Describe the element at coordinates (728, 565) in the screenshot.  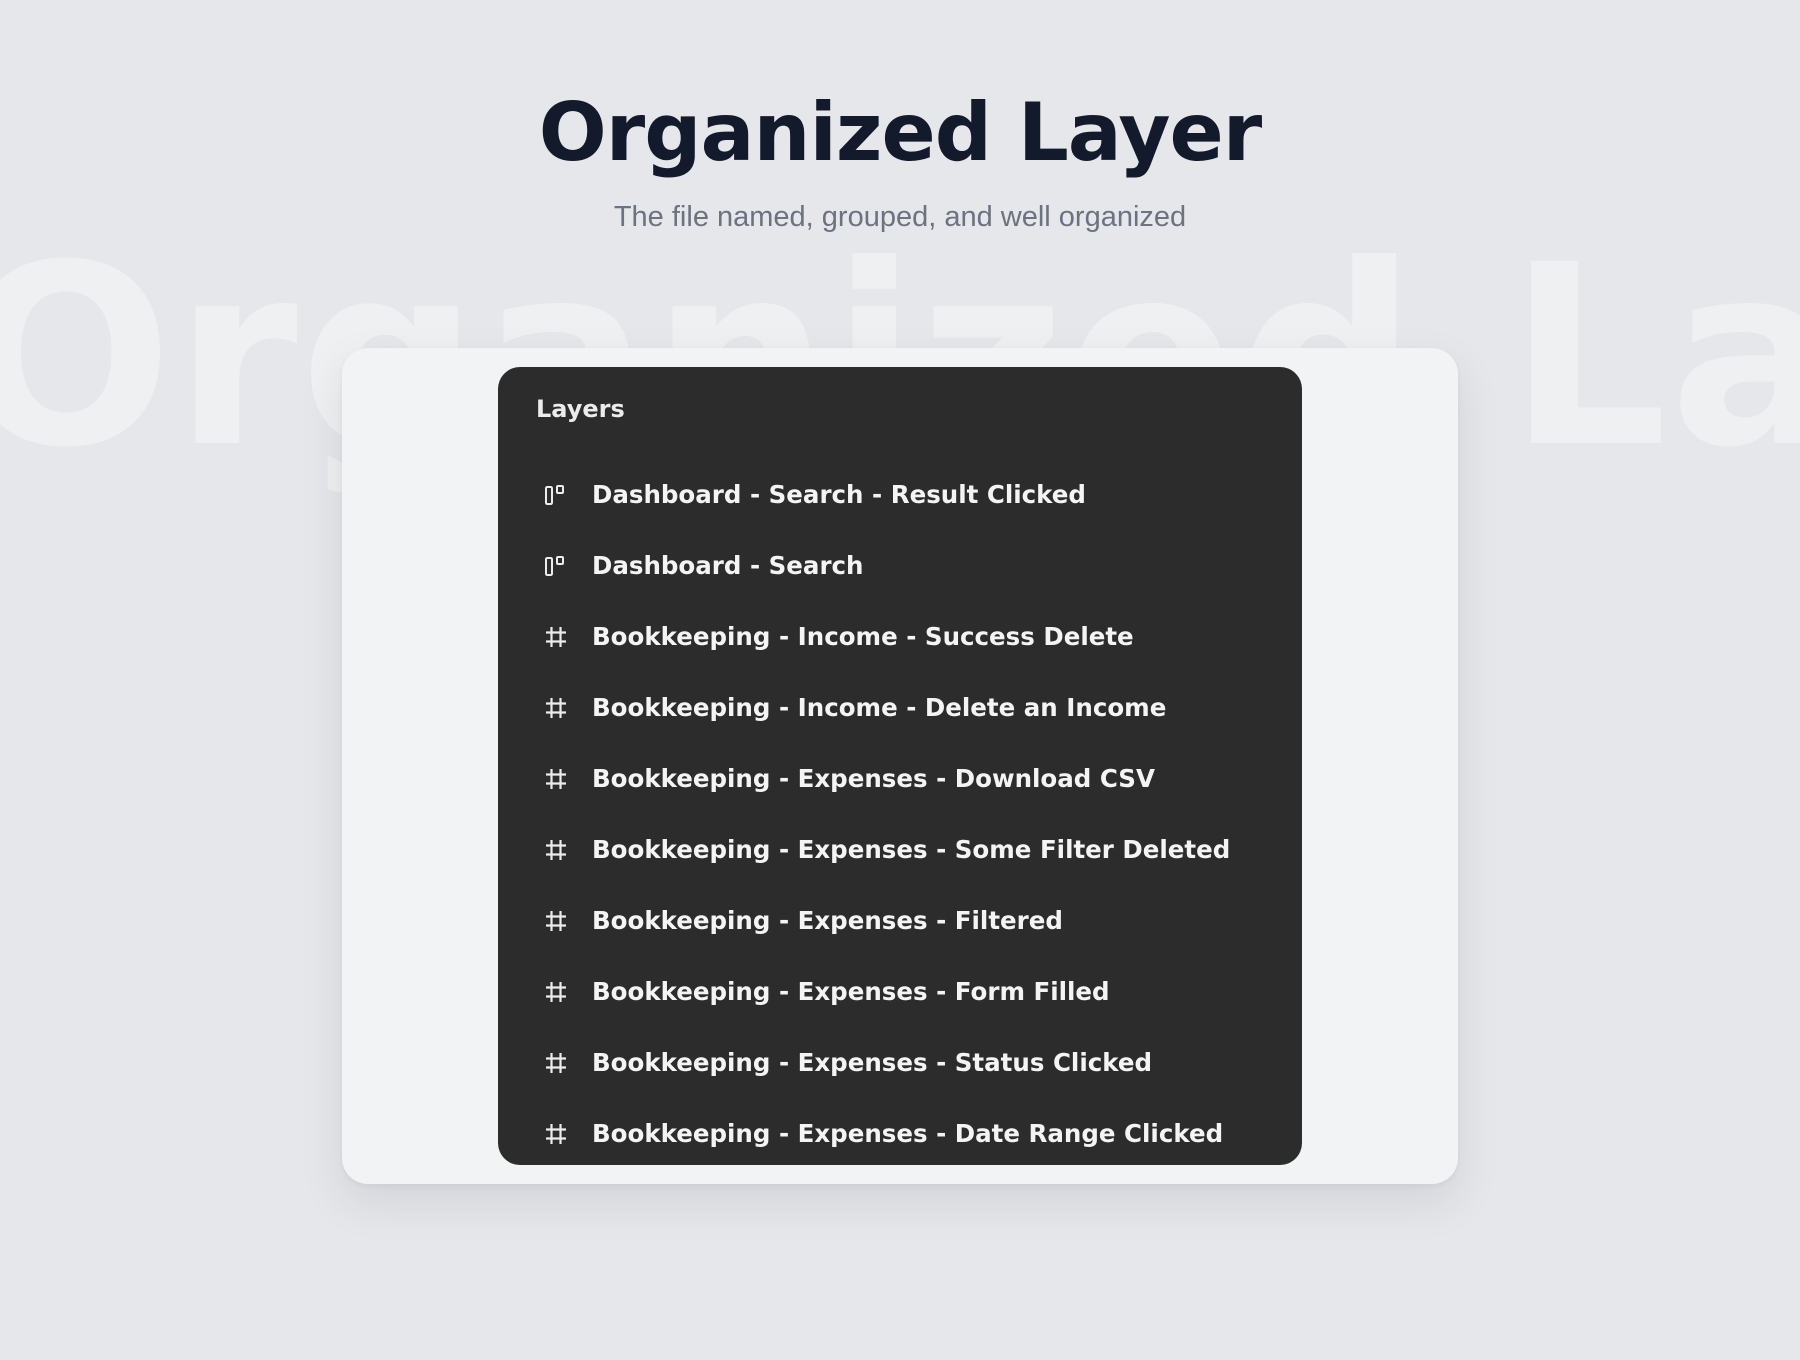
I see `layer-label: Dashboard - Search` at that location.